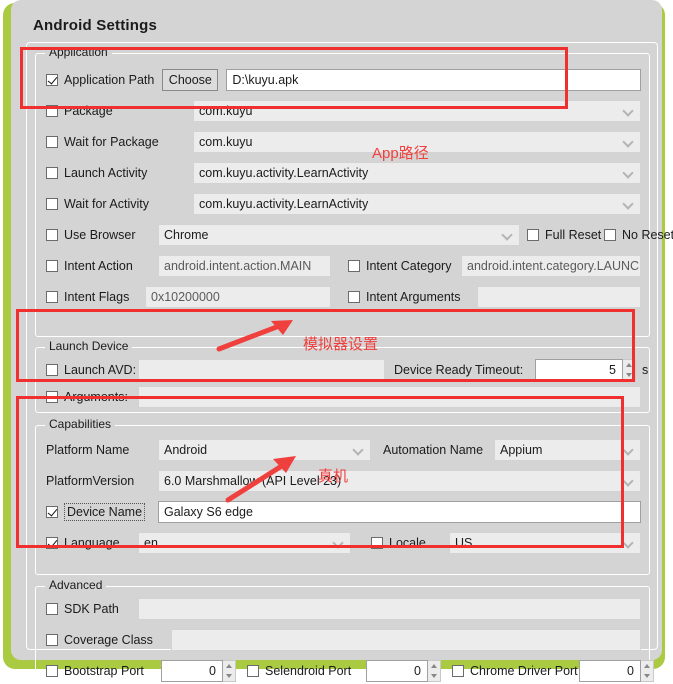  What do you see at coordinates (433, 80) in the screenshot?
I see `input-application-path: D:\kuyu.apk` at bounding box center [433, 80].